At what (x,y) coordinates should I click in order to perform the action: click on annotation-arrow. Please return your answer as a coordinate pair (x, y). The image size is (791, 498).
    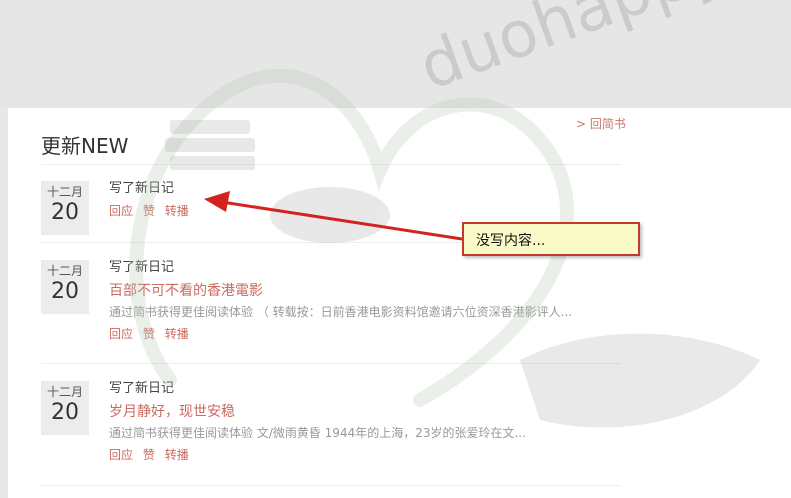
    Looking at the image, I should click on (333, 216).